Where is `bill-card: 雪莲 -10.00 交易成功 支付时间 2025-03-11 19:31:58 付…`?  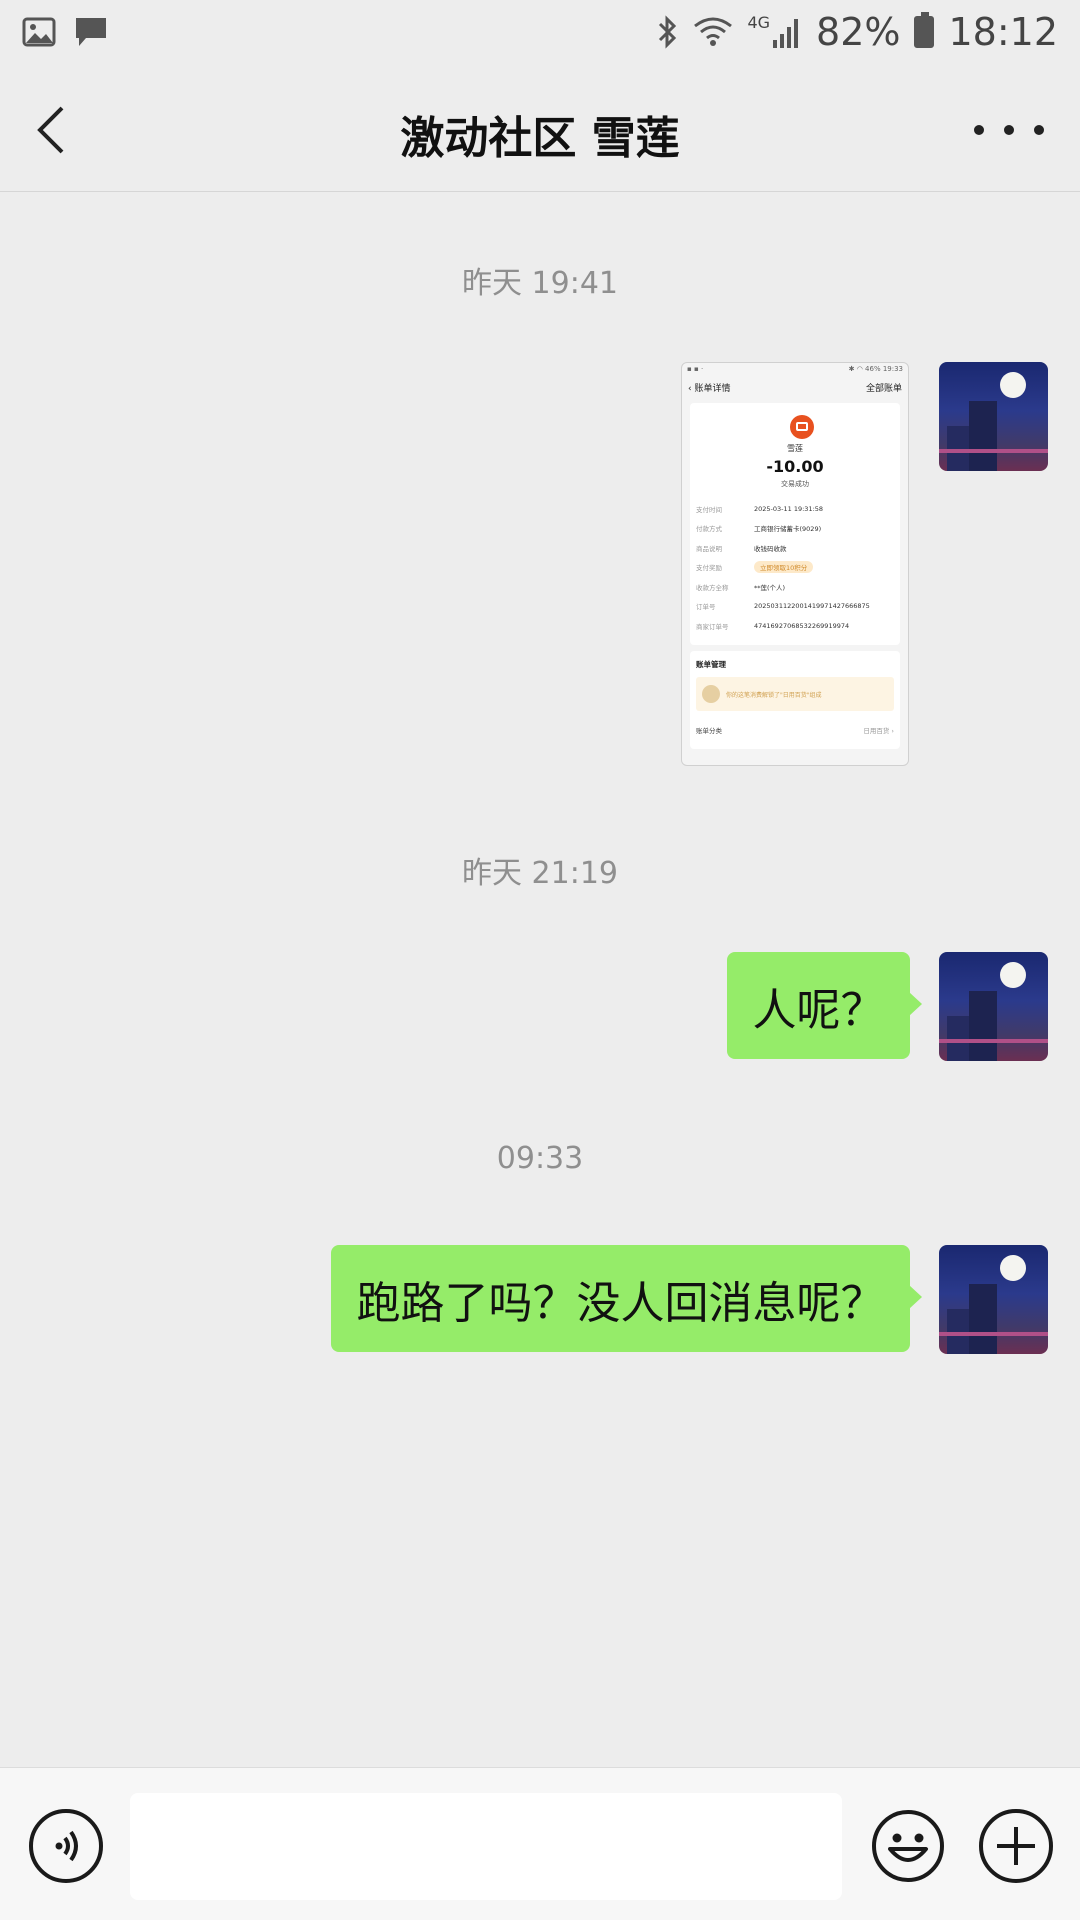 bill-card: 雪莲 -10.00 交易成功 支付时间 2025-03-11 19:31:58 付… is located at coordinates (795, 524).